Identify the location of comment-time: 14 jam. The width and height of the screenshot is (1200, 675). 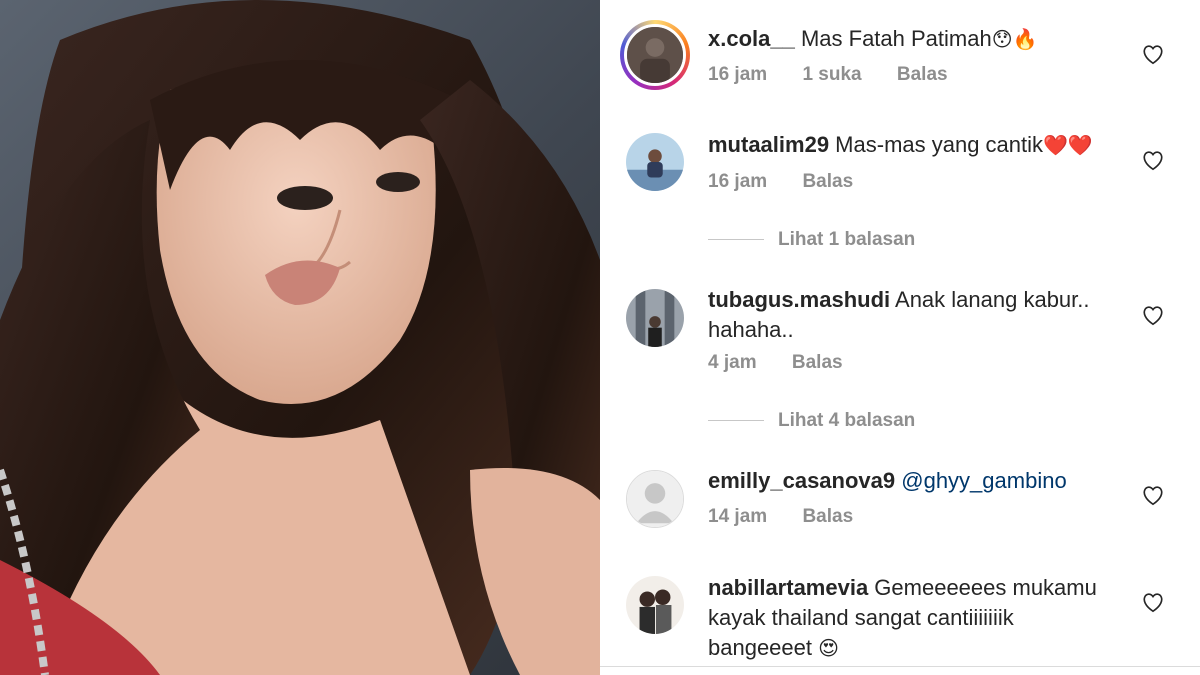
(738, 516).